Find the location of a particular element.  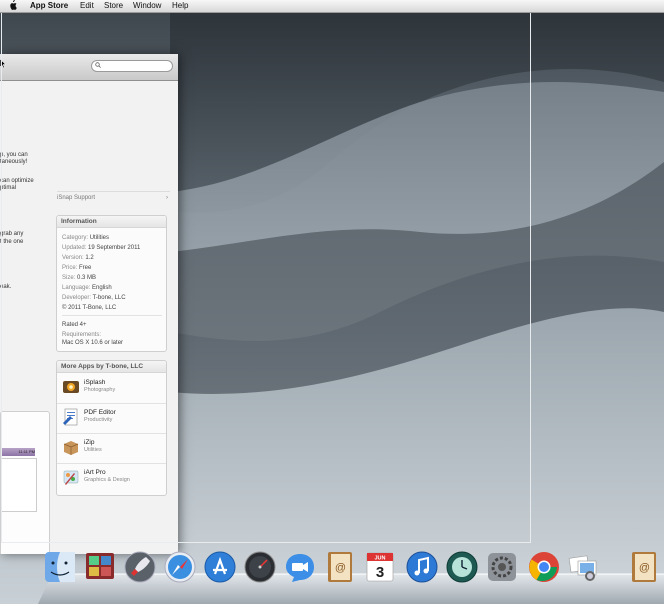

time-machine-icon is located at coordinates (462, 567).